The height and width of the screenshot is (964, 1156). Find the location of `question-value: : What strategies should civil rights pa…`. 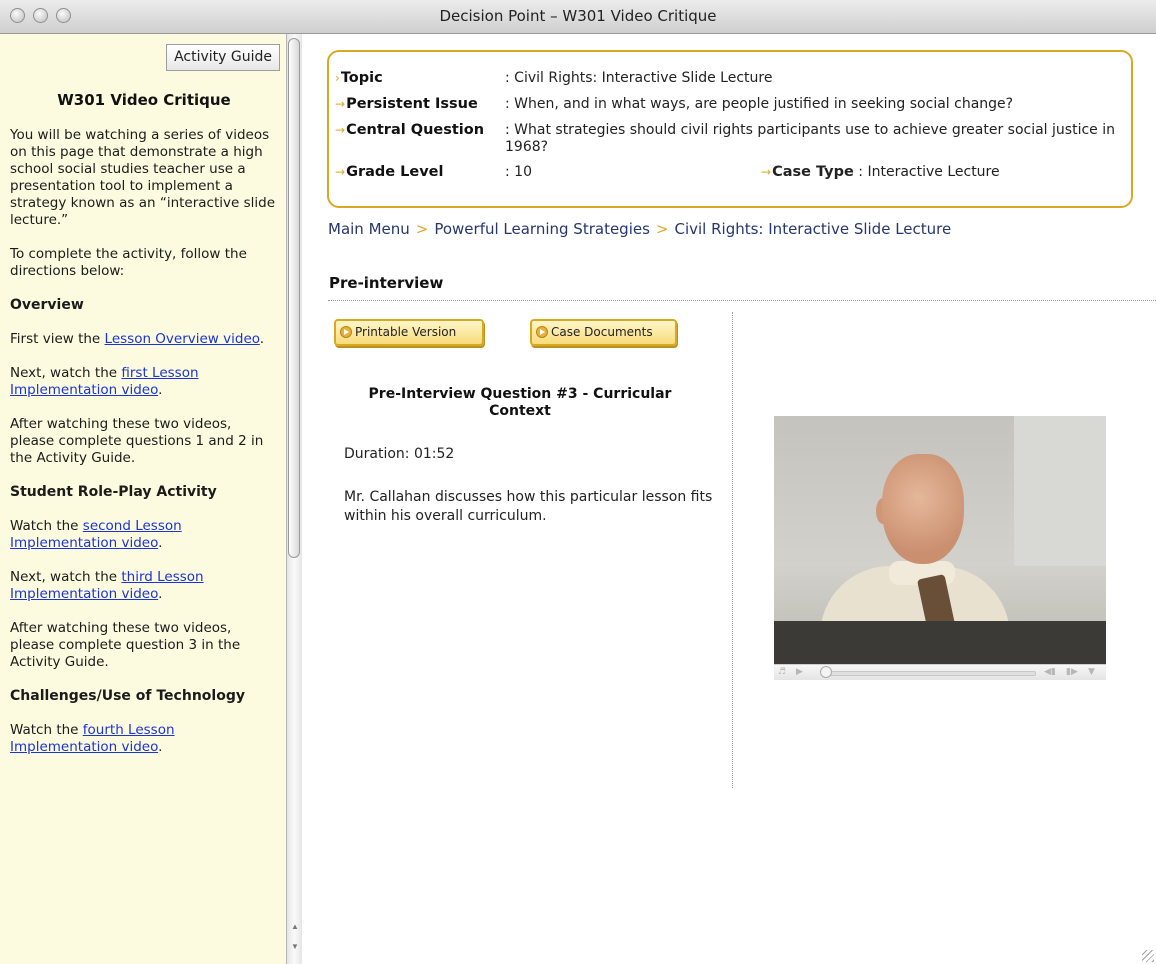

question-value: : What strategies should civil rights pa… is located at coordinates (810, 138).